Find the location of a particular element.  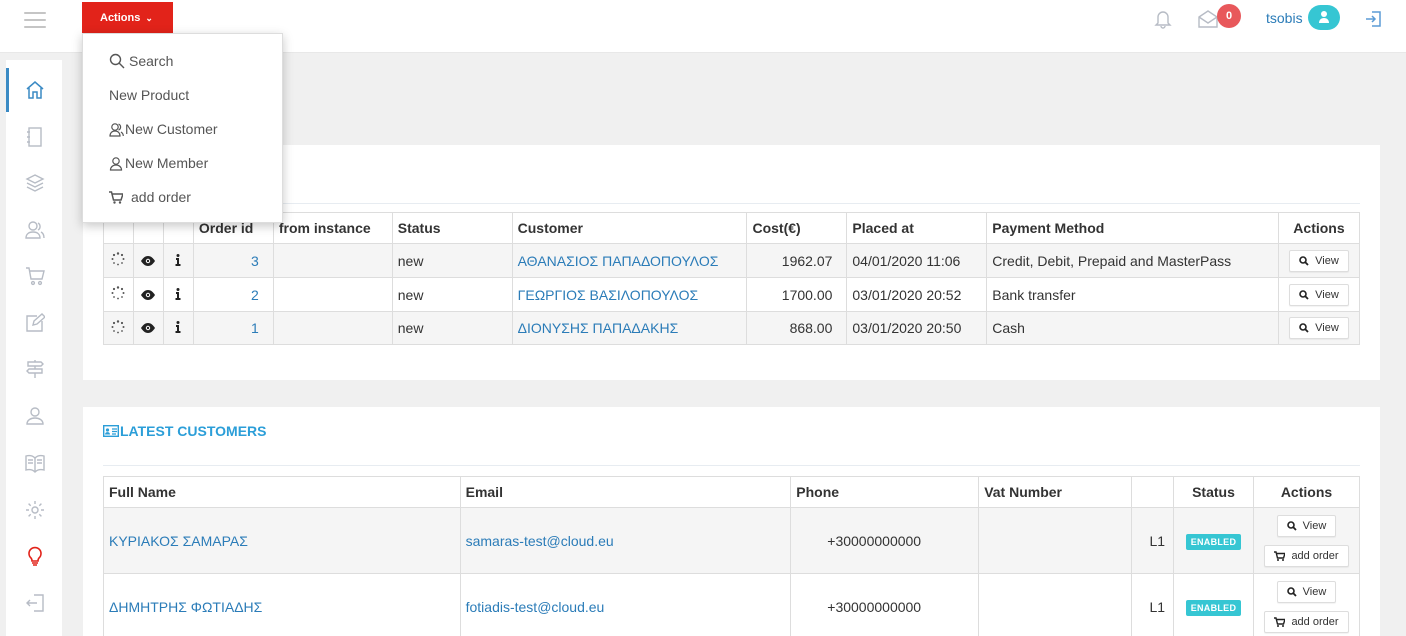

placed-at-cell: 04/01/2020 11:06 is located at coordinates (917, 260).